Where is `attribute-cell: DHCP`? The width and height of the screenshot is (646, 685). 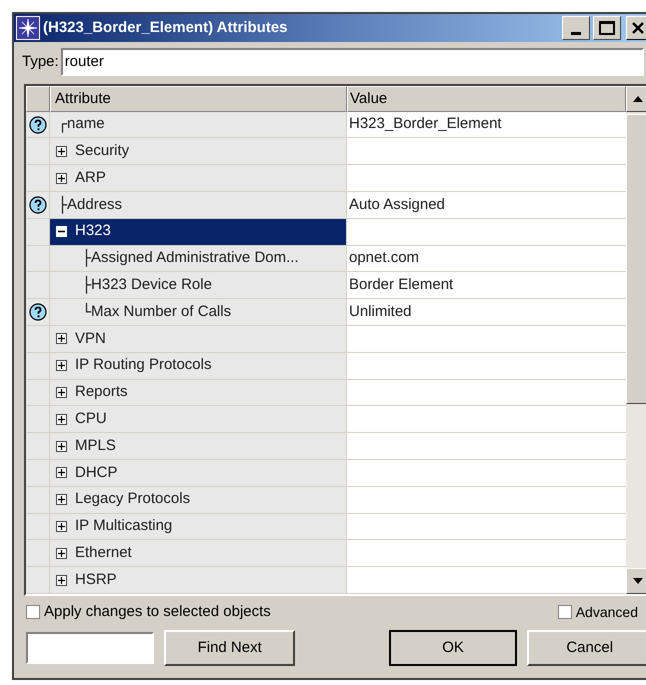
attribute-cell: DHCP is located at coordinates (198, 473).